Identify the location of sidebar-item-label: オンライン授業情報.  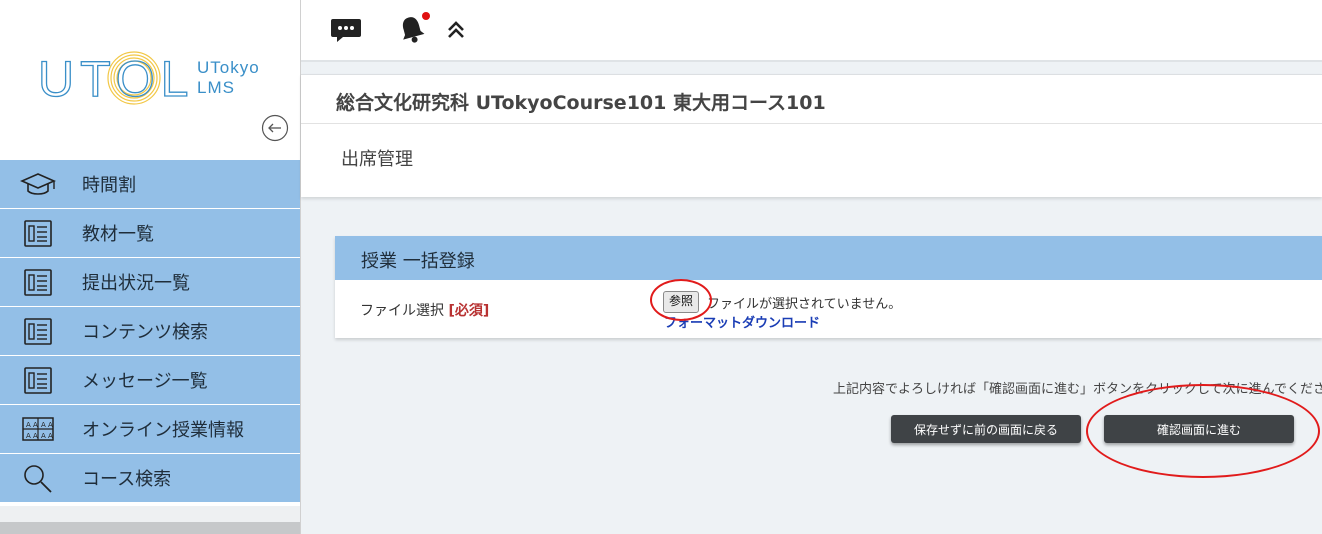
(163, 430).